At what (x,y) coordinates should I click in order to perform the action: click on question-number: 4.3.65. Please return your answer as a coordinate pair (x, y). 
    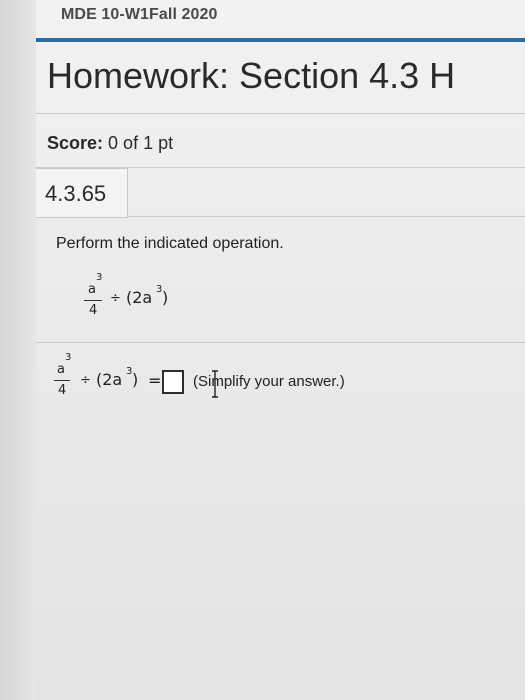
    Looking at the image, I should click on (76, 193).